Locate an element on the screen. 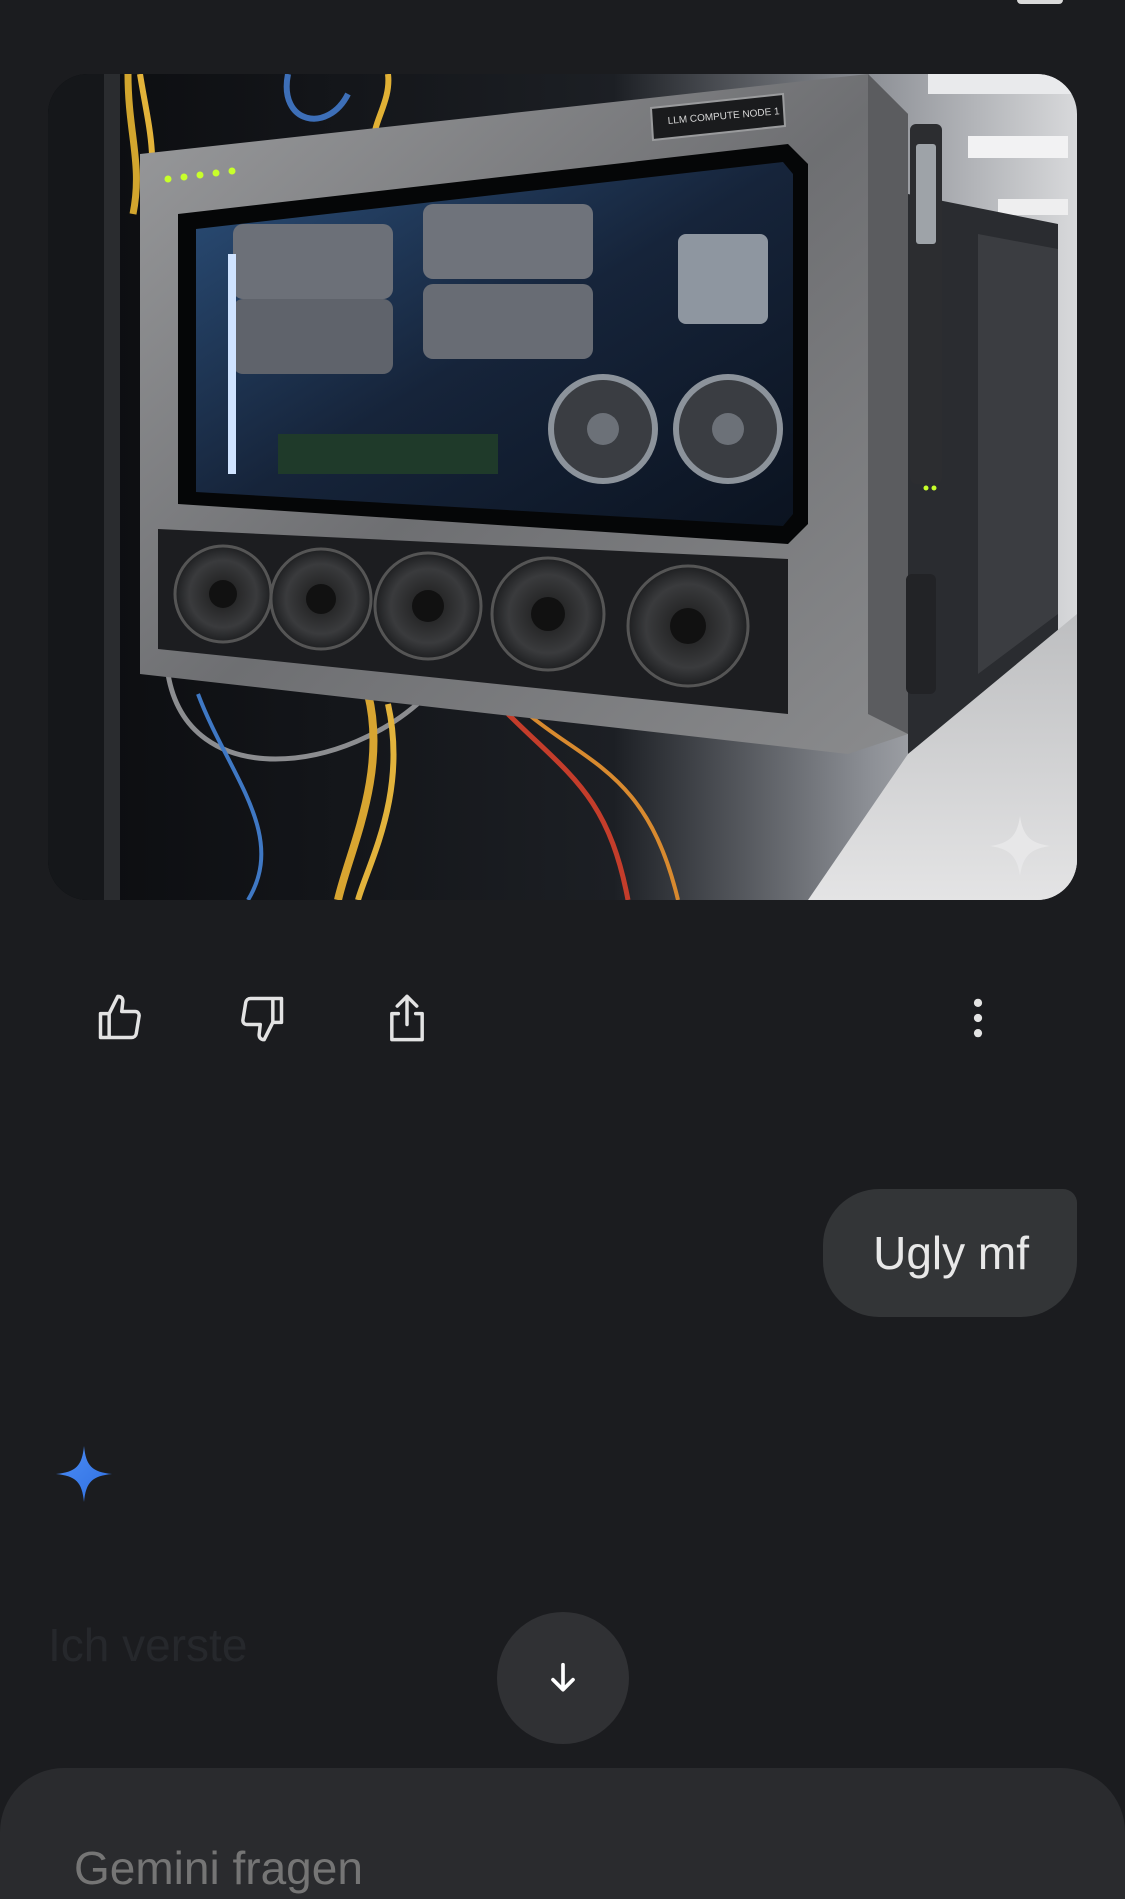 The width and height of the screenshot is (1125, 1899). thumbs-down-button is located at coordinates (262, 1018).